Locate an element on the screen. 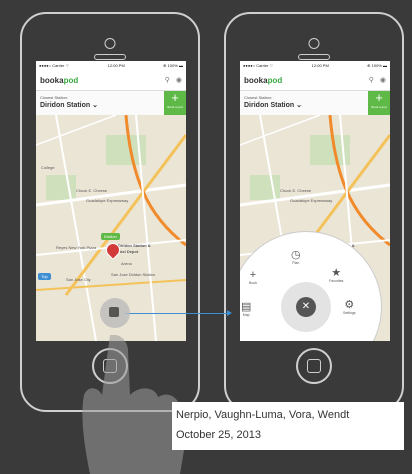  menu-item-favorites: ★ Favorites is located at coordinates (336, 275).